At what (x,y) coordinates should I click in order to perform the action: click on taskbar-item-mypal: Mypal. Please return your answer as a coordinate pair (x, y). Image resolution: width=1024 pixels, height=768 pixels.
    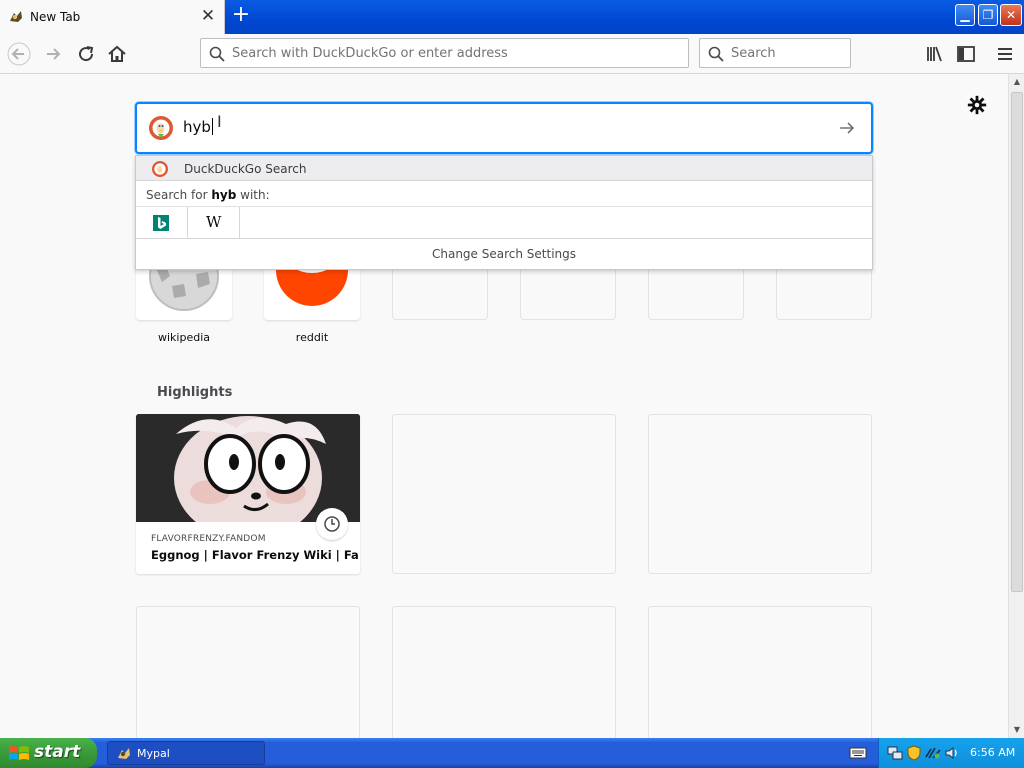
    Looking at the image, I should click on (186, 753).